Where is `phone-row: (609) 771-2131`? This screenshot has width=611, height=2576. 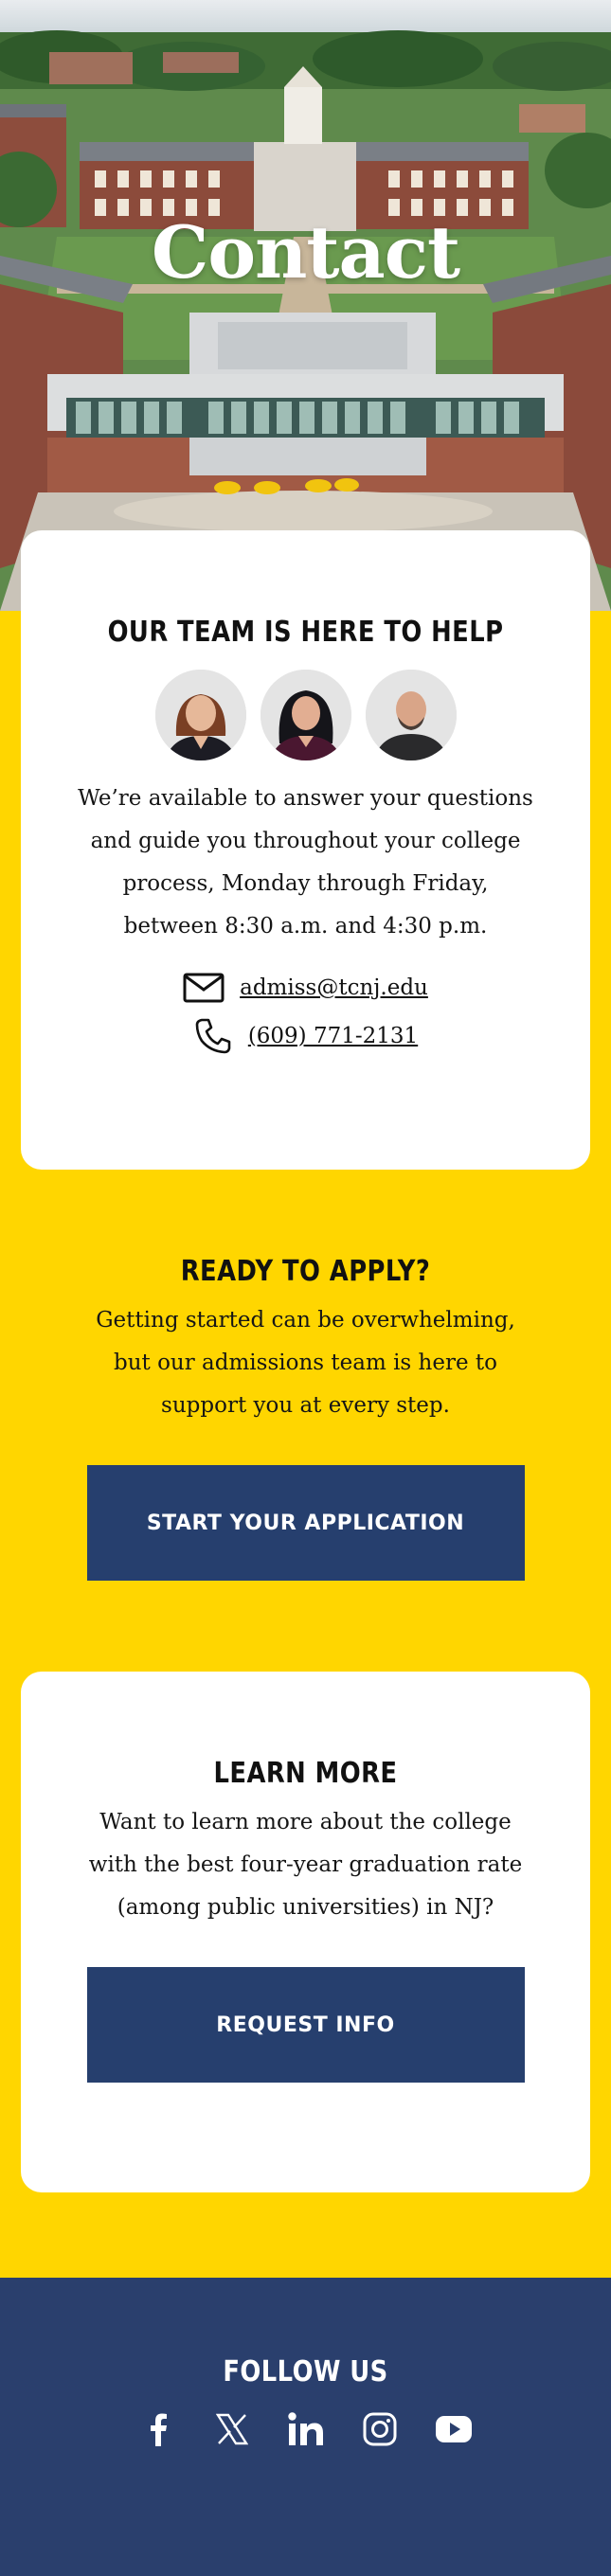 phone-row: (609) 771-2131 is located at coordinates (305, 1036).